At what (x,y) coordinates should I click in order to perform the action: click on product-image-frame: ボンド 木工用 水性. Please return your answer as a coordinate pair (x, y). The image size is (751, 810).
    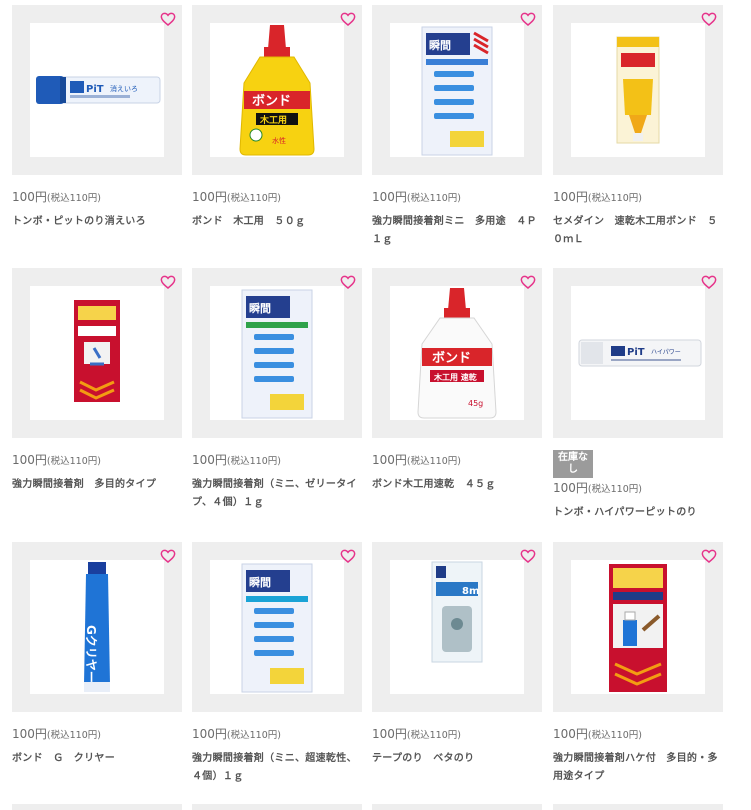
    Looking at the image, I should click on (277, 90).